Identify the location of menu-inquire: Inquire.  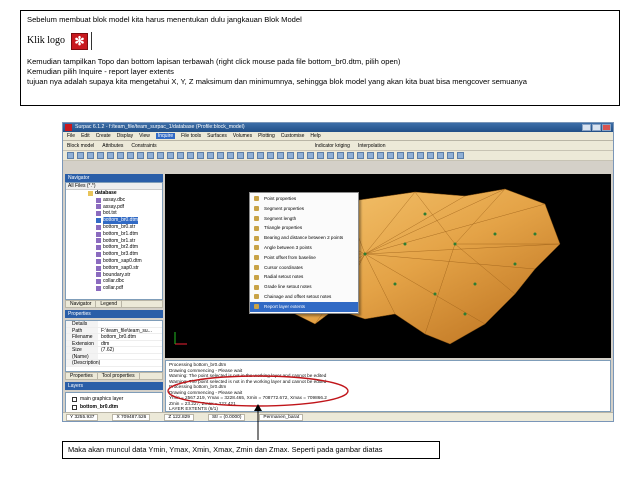
(165, 136).